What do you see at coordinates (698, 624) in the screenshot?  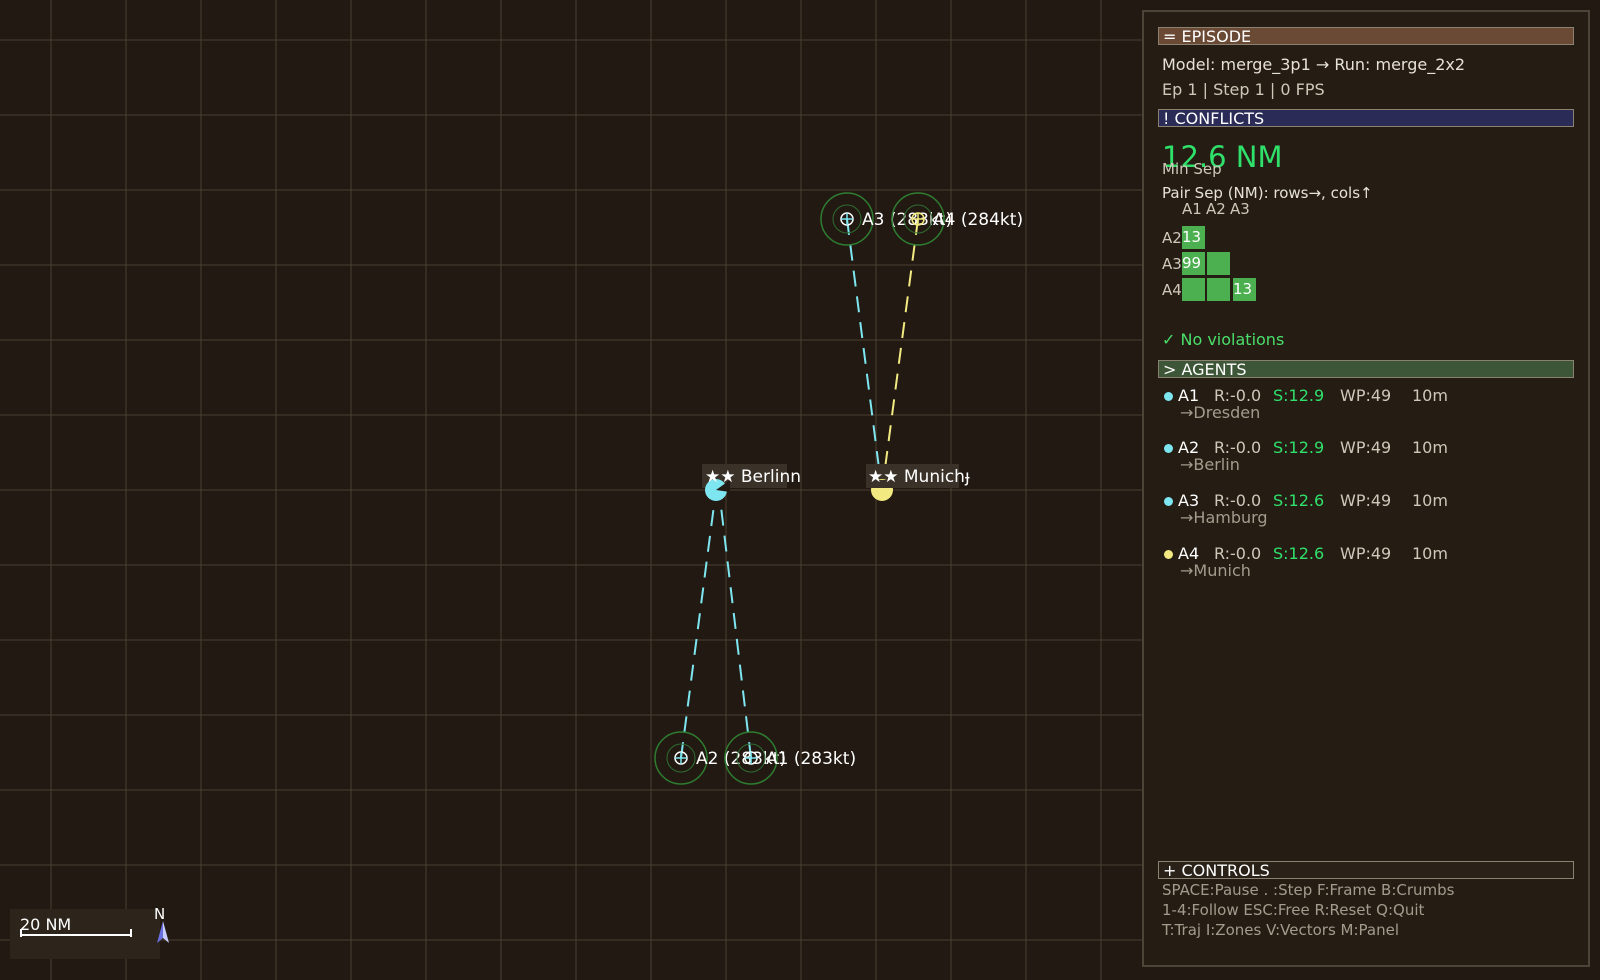 I see `trajectory-a2` at bounding box center [698, 624].